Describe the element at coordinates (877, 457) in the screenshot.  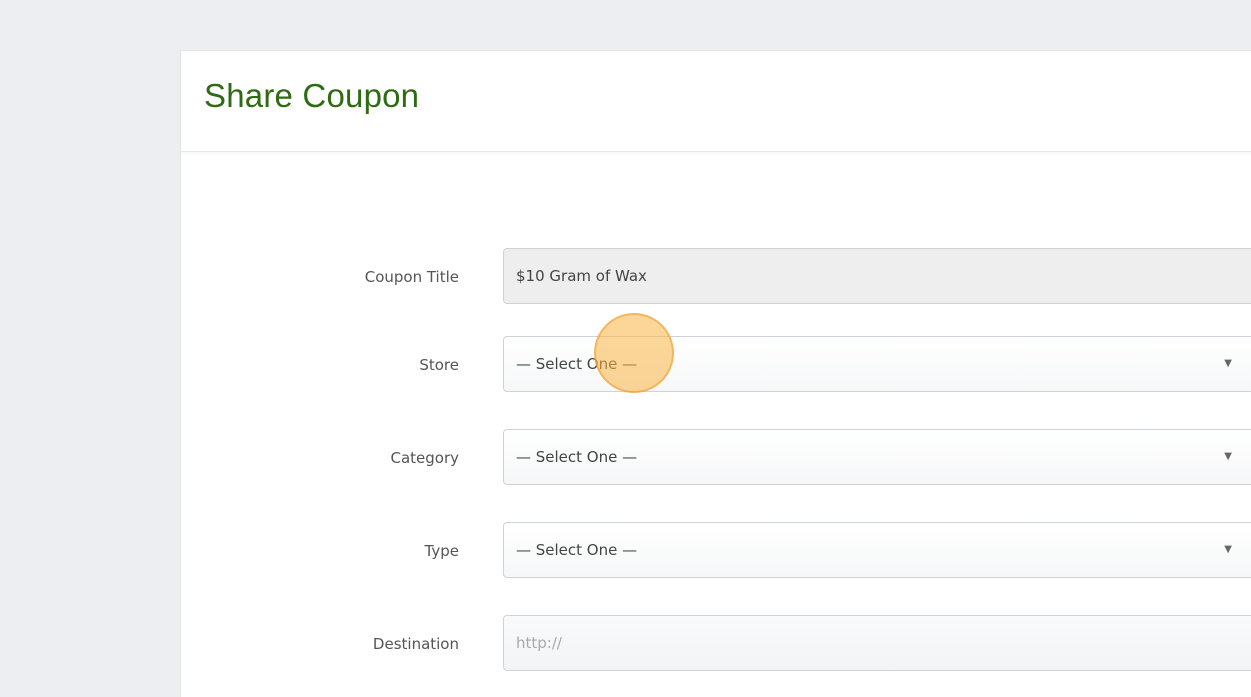
I see `category-select: — Select One — ▼` at that location.